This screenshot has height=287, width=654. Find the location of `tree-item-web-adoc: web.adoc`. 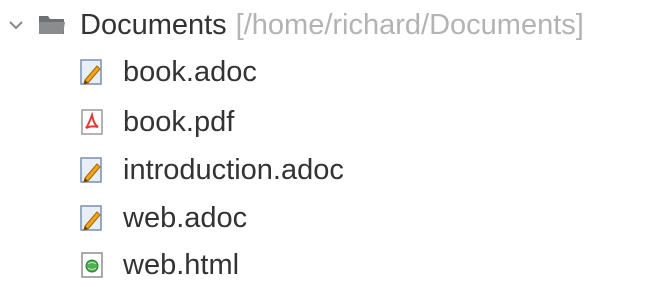

tree-item-web-adoc: web.adoc is located at coordinates (162, 218).